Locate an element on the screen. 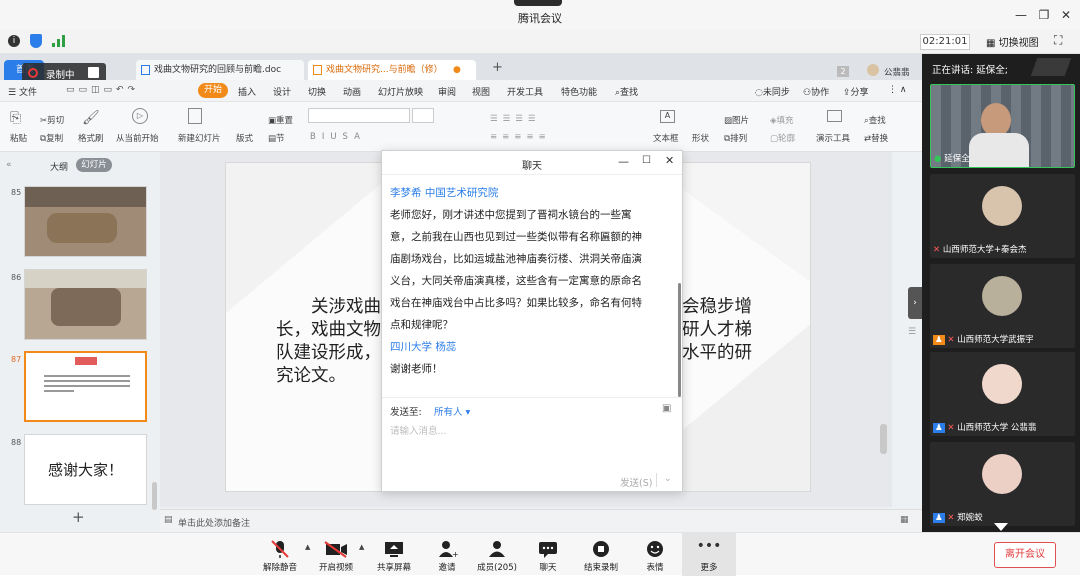  font-family-select is located at coordinates (359, 115).